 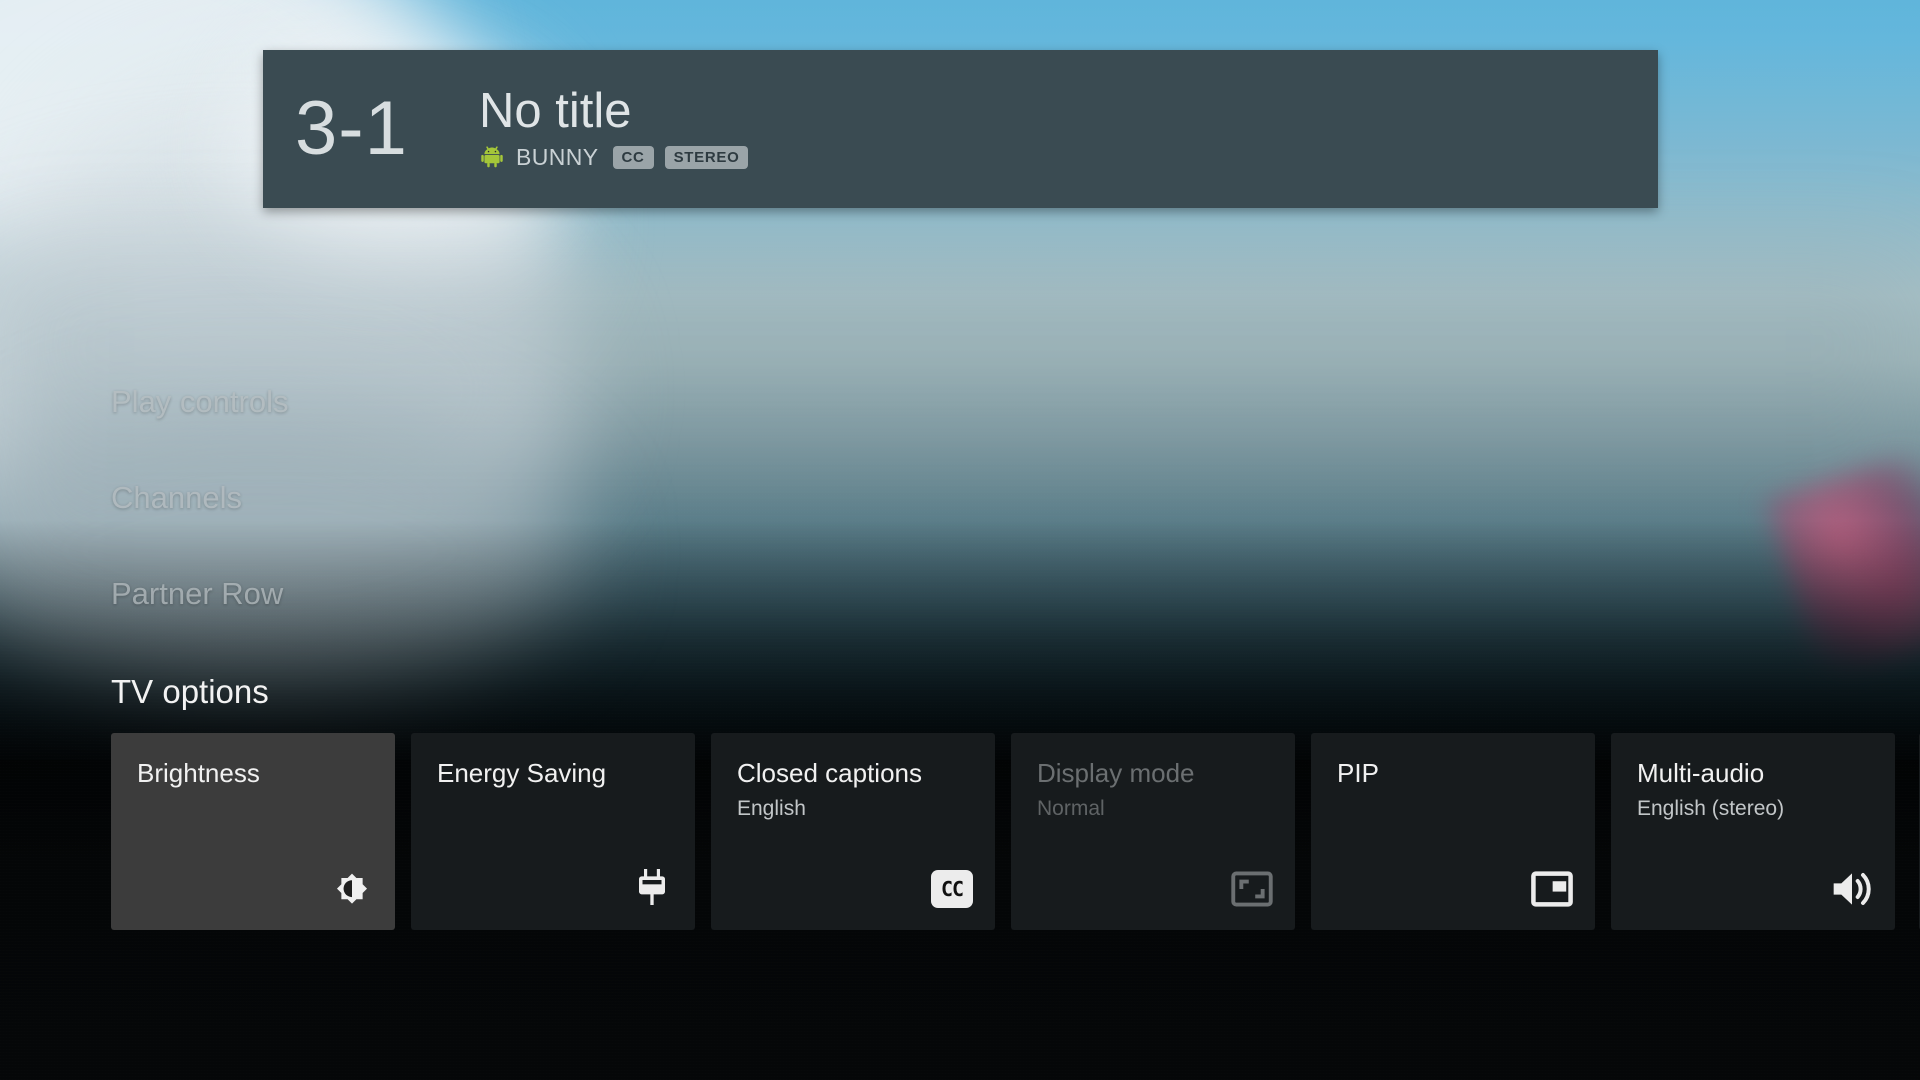 I want to click on channel-info: No title BUNNY CC STEREO, so click(x=1065, y=128).